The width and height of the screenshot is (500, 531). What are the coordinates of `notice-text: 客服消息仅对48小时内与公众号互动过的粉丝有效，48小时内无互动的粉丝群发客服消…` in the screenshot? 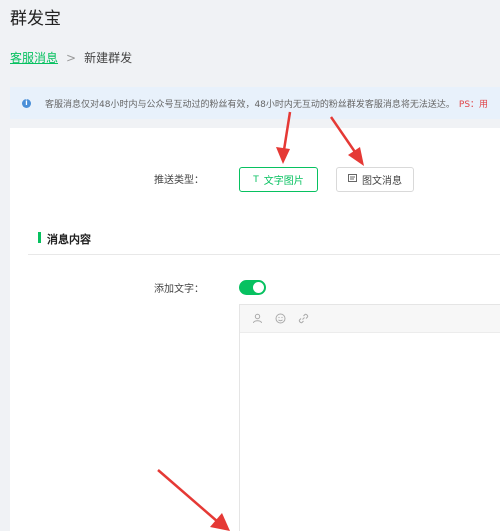 It's located at (250, 104).